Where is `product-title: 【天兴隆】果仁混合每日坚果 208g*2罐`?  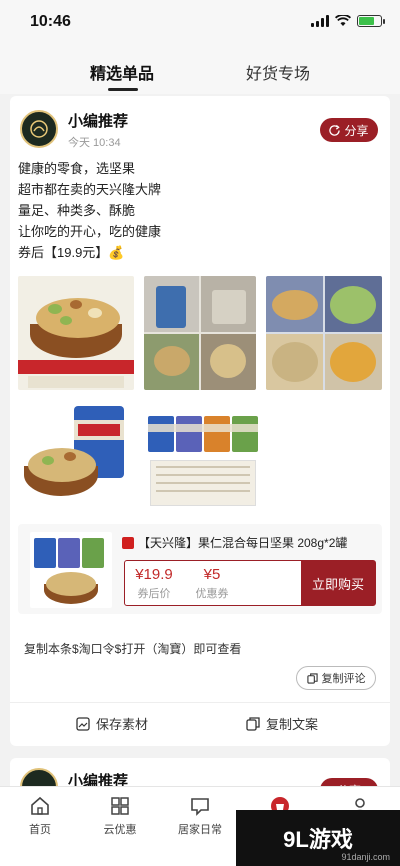
product-title: 【天兴隆】果仁混合每日坚果 208g*2罐 is located at coordinates (243, 543).